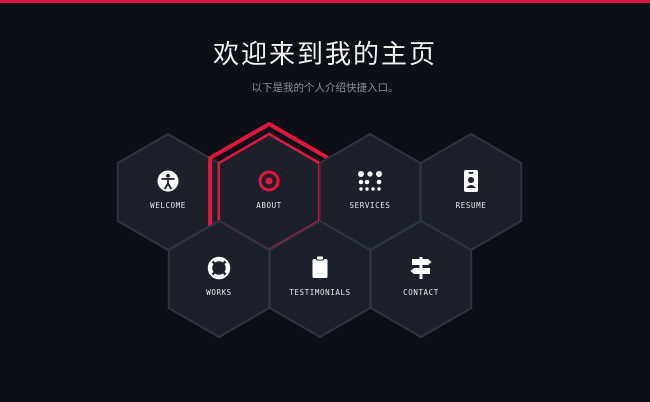 This screenshot has width=650, height=402. Describe the element at coordinates (219, 292) in the screenshot. I see `hex-label: WORKS` at that location.